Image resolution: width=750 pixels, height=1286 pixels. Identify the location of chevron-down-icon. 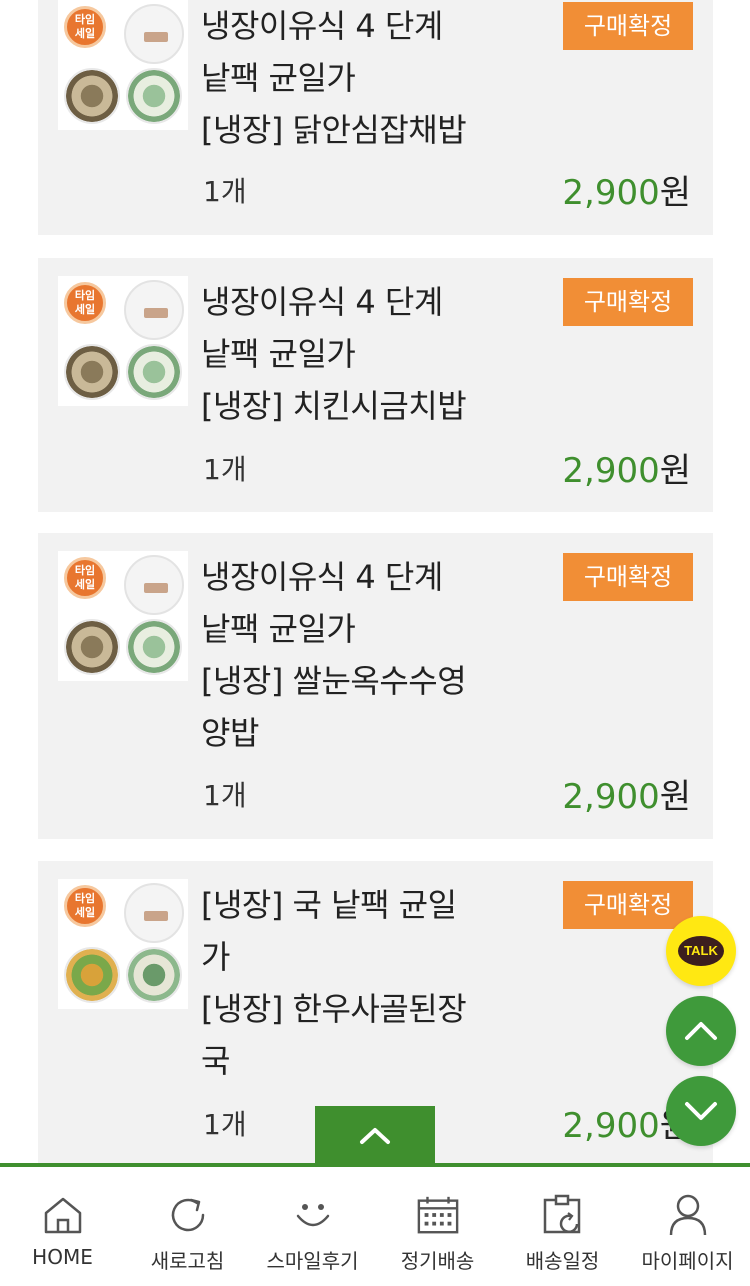
(701, 1111).